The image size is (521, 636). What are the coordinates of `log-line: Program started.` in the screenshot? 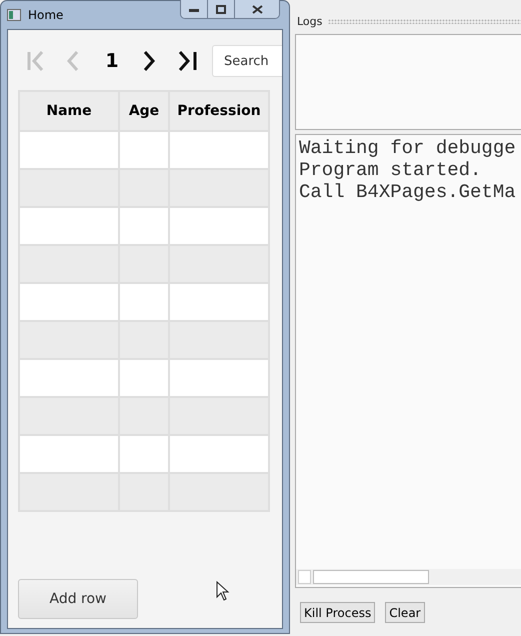 It's located at (390, 170).